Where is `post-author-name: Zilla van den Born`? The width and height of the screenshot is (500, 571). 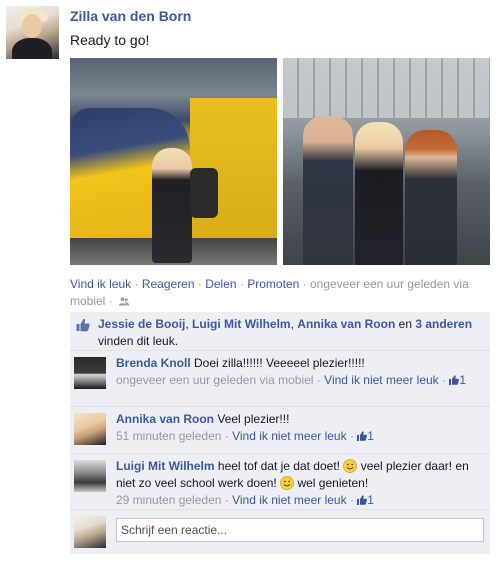
post-author-name: Zilla van den Born is located at coordinates (130, 16).